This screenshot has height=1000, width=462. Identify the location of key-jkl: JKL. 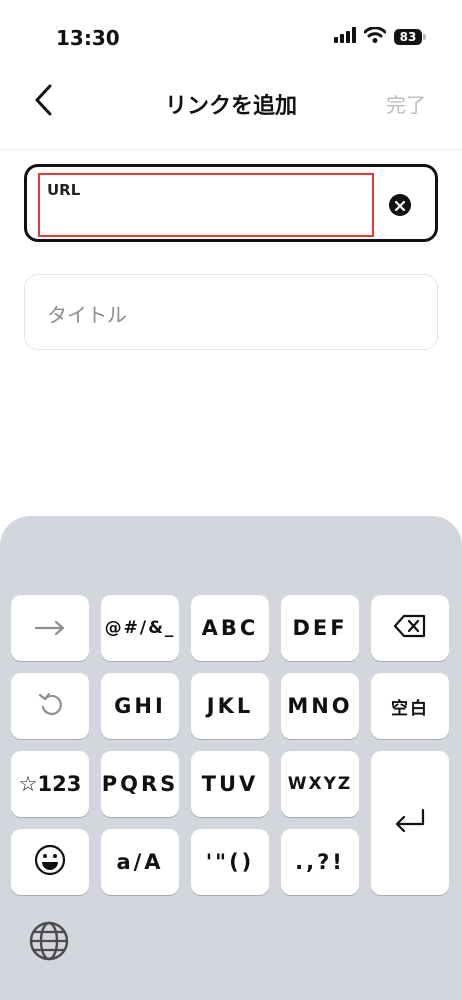
(230, 706).